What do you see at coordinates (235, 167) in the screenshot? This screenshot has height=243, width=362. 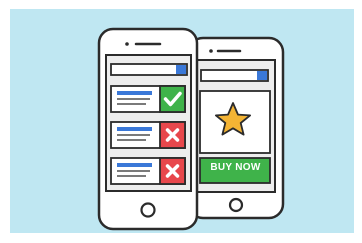 I see `buy-now-label: BUY NOW` at bounding box center [235, 167].